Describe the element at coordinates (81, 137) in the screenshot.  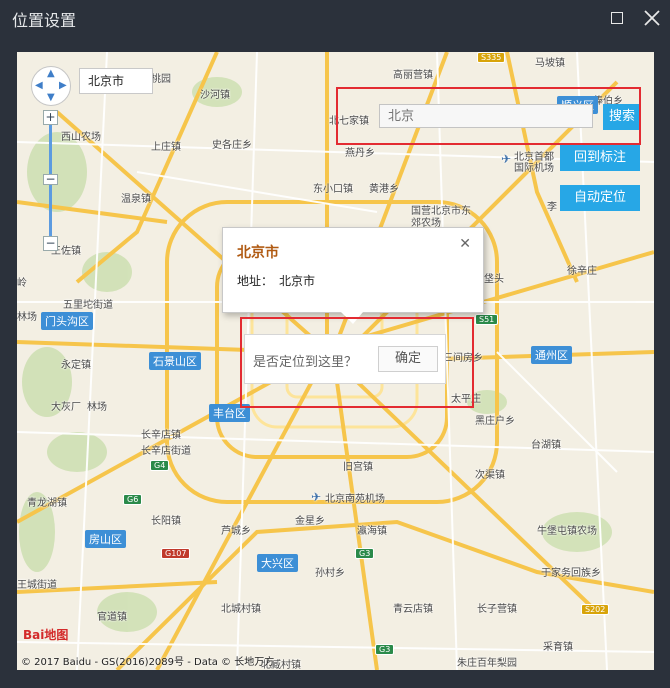
I see `place-label: 西山农场` at that location.